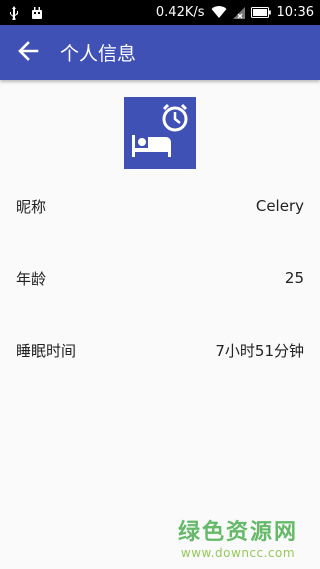  I want to click on network-speed: 0.42K/s, so click(180, 12).